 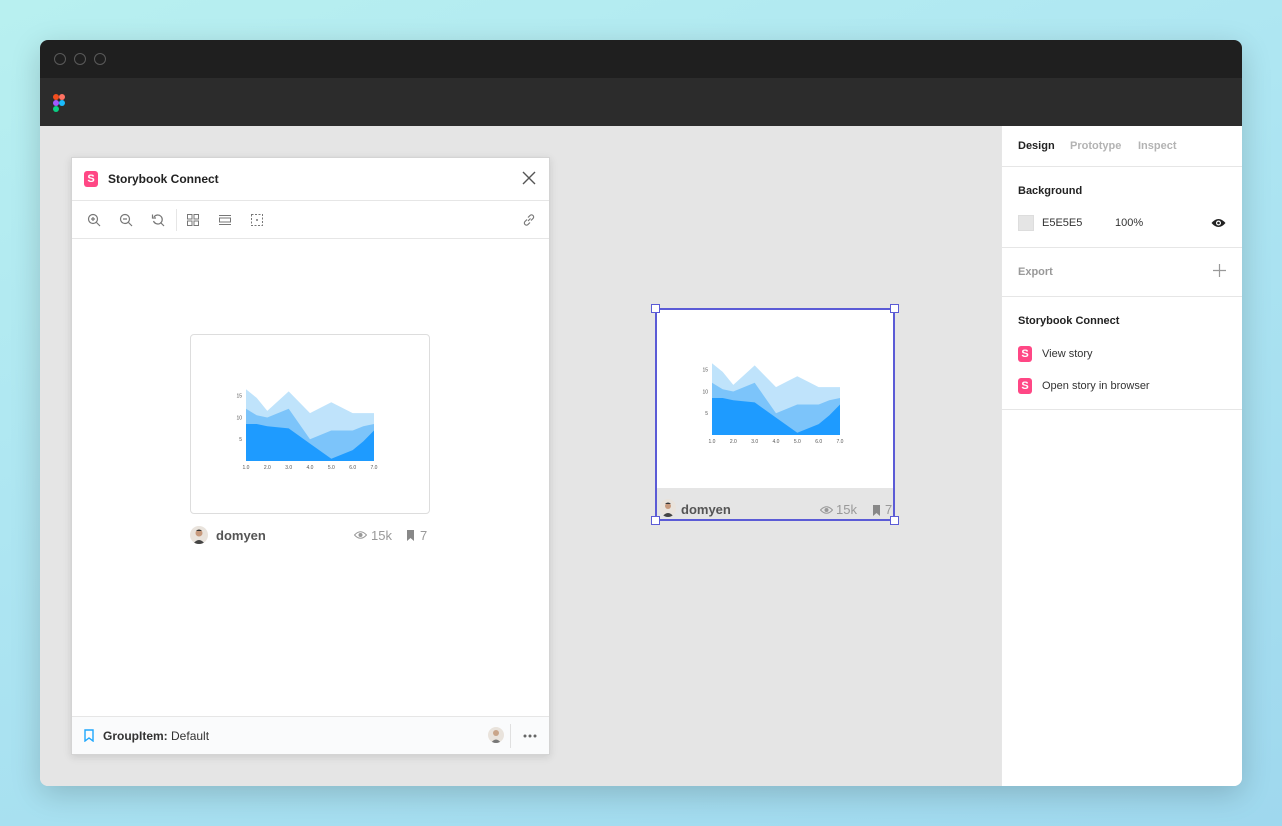 What do you see at coordinates (1095, 146) in the screenshot?
I see `tab-prototype: Prototype` at bounding box center [1095, 146].